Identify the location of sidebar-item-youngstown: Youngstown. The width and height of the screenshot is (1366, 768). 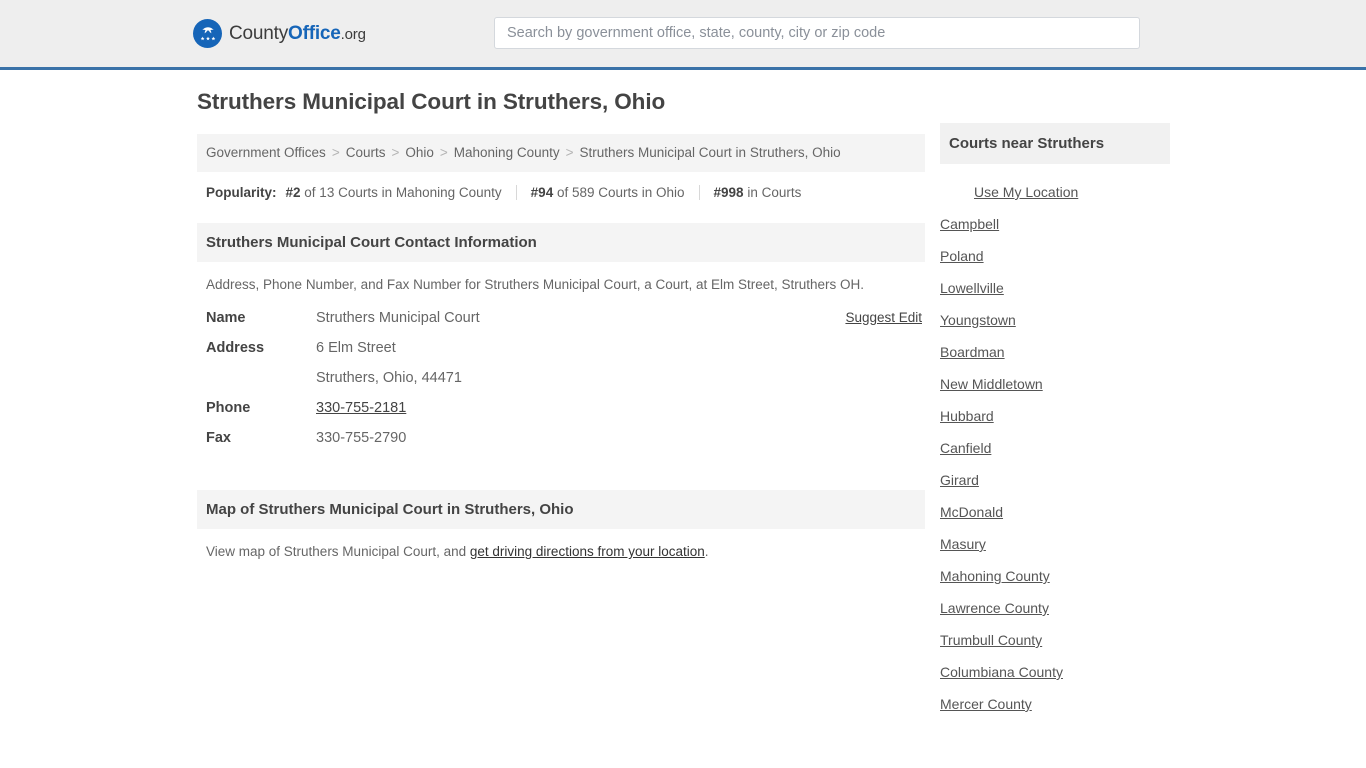
(978, 320).